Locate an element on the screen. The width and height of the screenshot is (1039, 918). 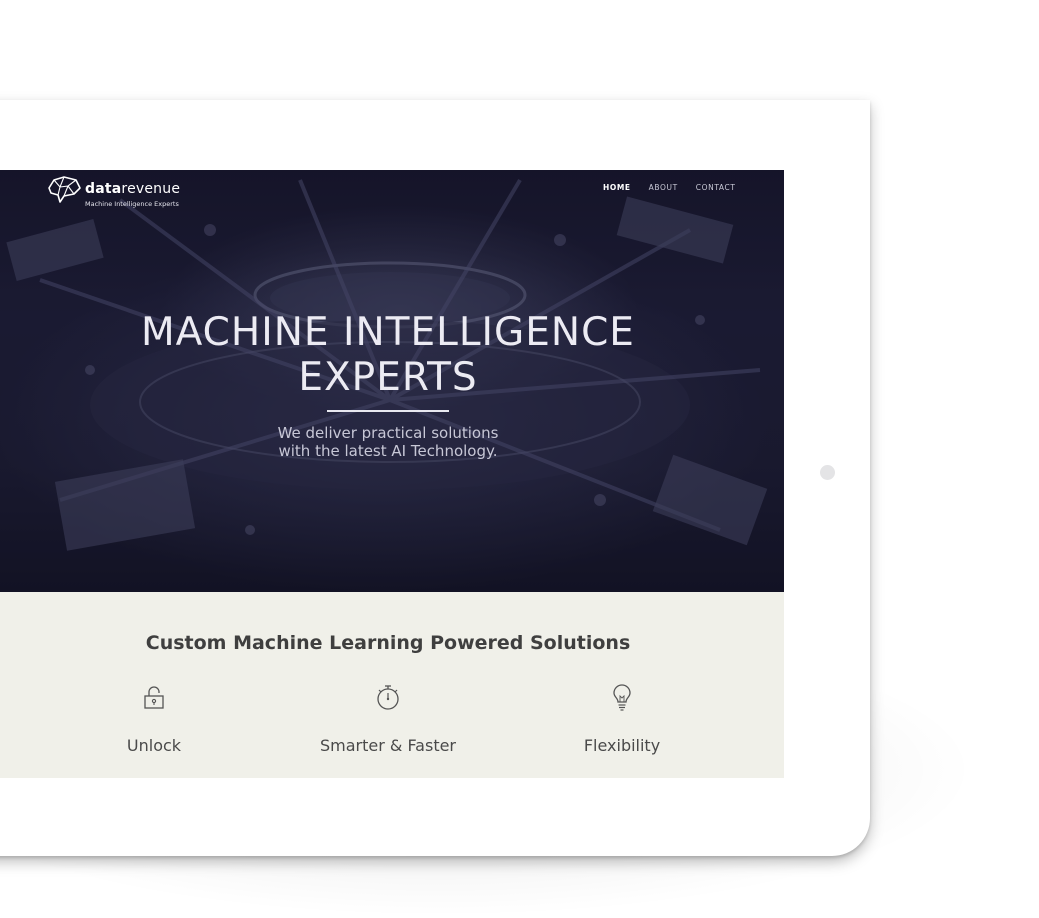
brand-tagline: Machine Intelligence Experts is located at coordinates (132, 204).